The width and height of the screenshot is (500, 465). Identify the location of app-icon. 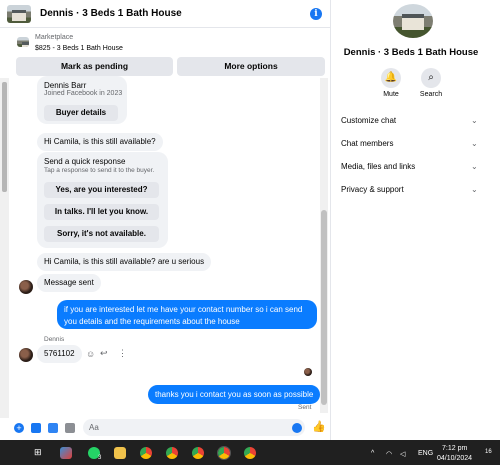
(66, 453).